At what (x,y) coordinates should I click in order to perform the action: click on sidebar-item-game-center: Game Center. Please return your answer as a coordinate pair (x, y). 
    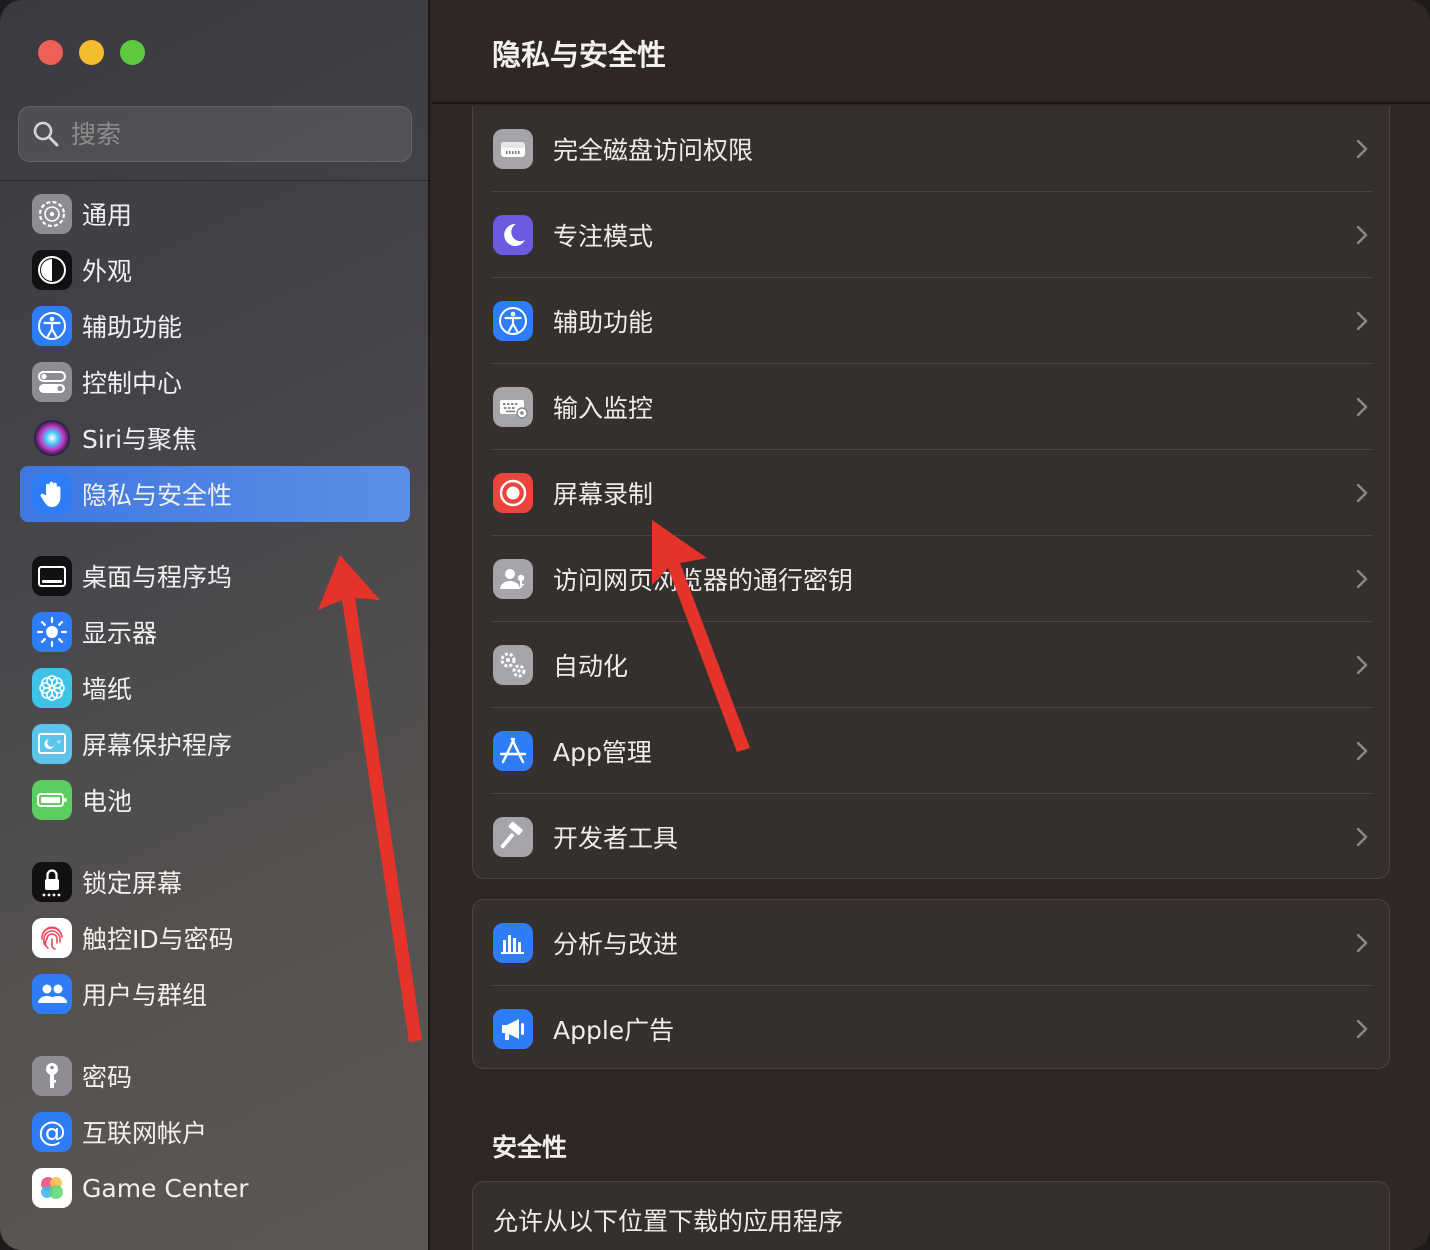
    Looking at the image, I should click on (215, 1188).